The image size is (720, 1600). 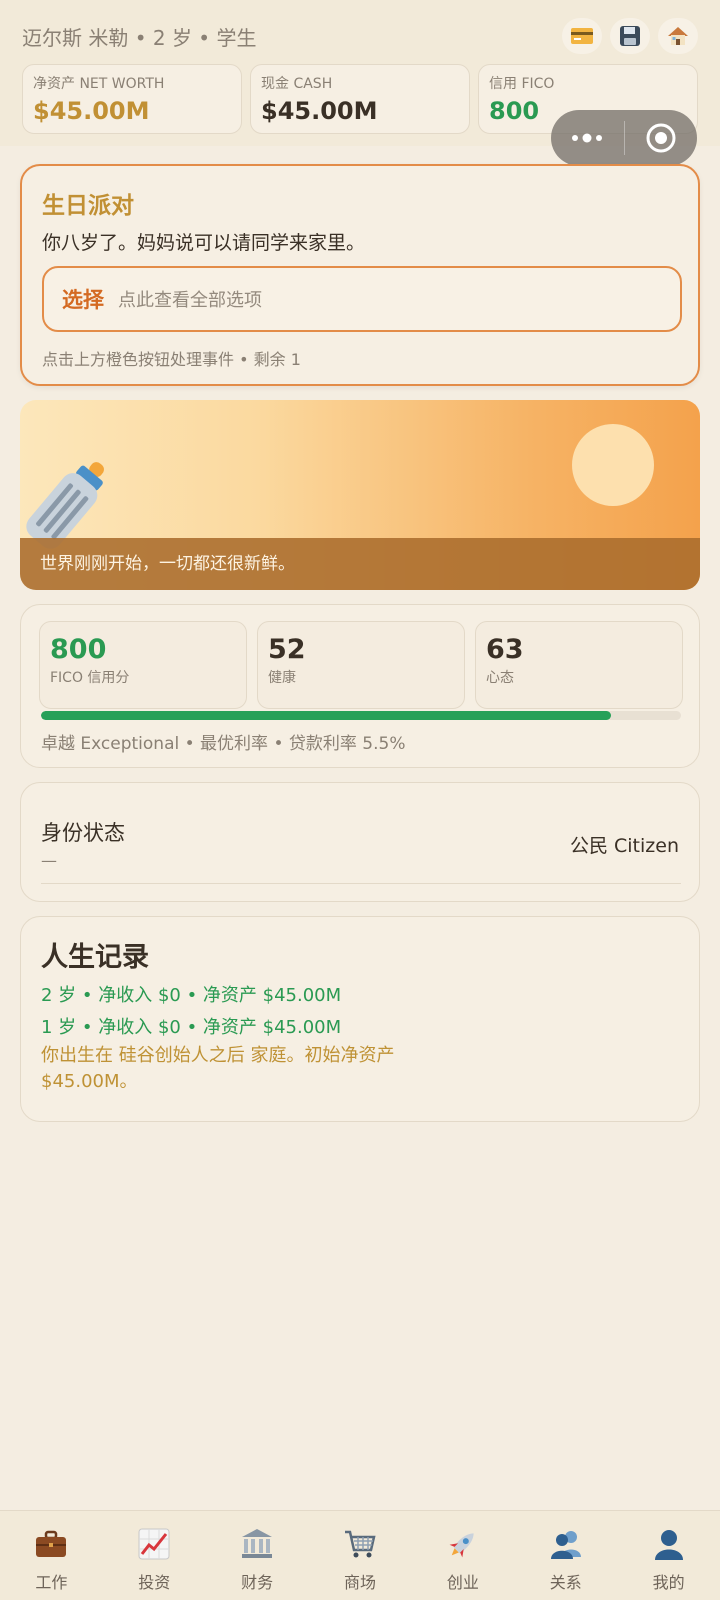 I want to click on bank-icon, so click(x=257, y=1543).